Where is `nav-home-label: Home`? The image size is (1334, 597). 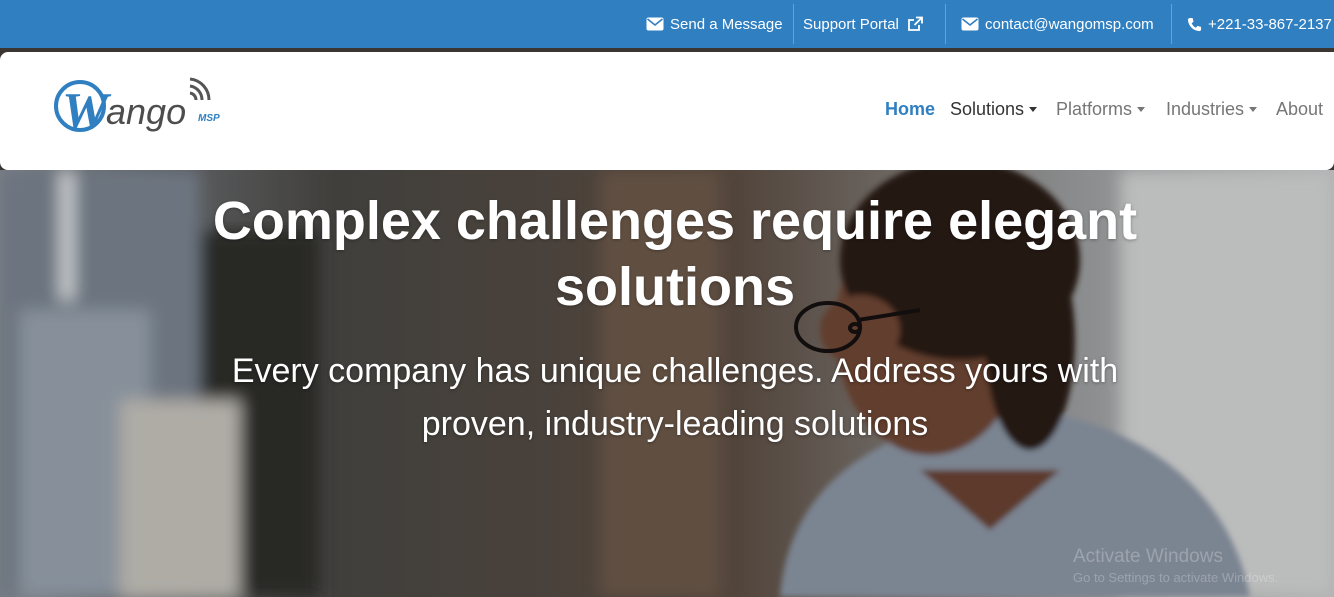 nav-home-label: Home is located at coordinates (910, 109).